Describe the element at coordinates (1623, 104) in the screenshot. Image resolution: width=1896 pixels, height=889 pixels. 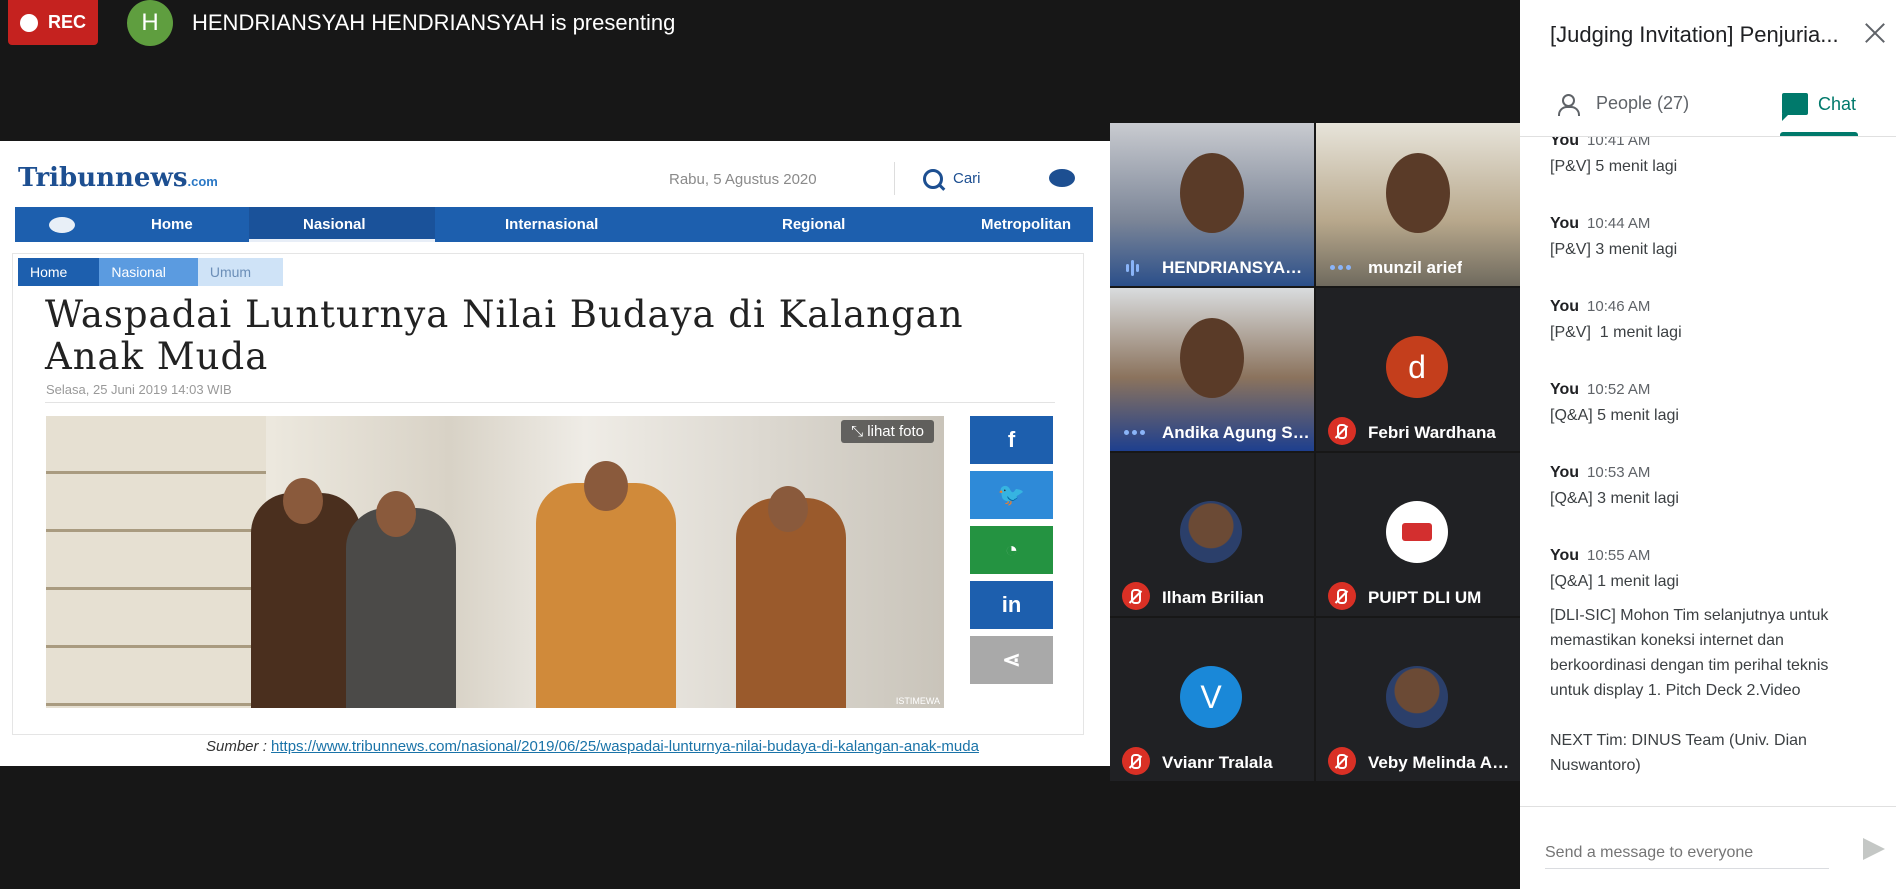
I see `tab-people: People (27)` at that location.